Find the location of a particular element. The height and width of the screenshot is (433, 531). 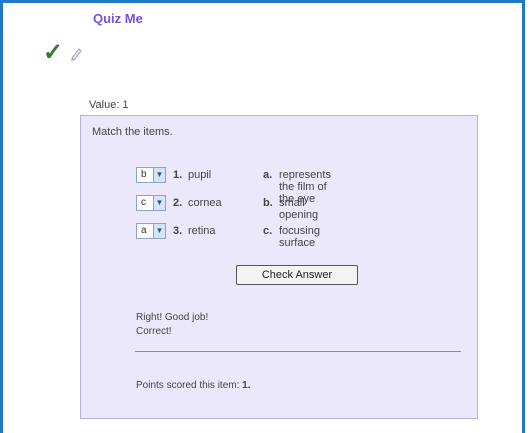

item-number: 2. is located at coordinates (178, 203).